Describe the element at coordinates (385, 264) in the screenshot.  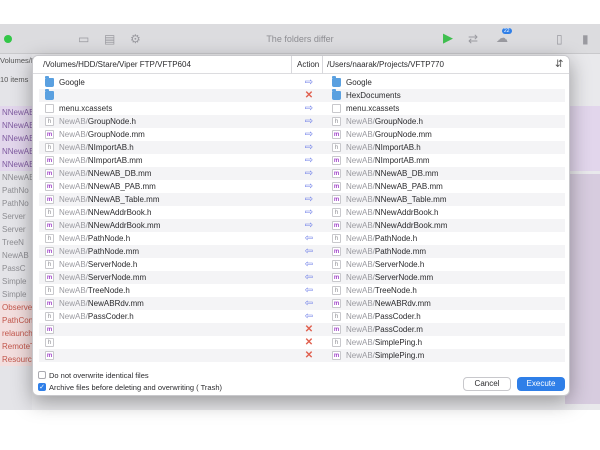
I see `right-file-name: NewAB/ServerNode.h` at that location.